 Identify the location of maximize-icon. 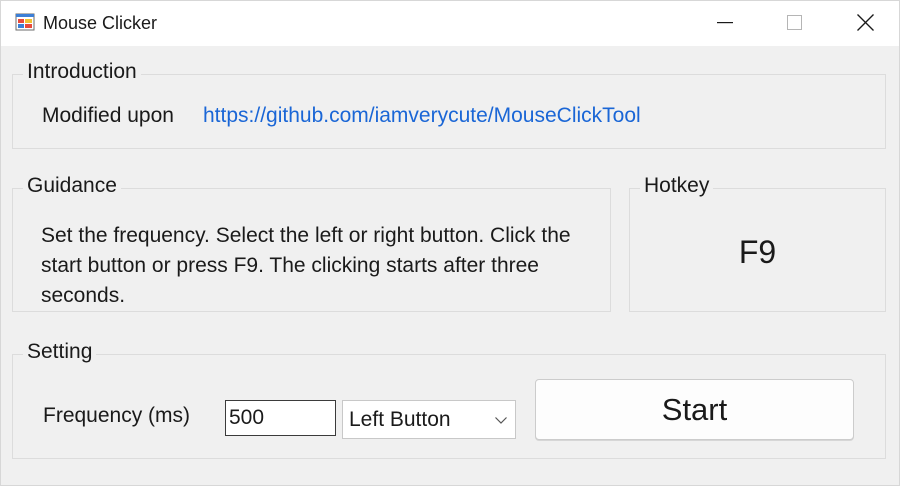
(794, 22).